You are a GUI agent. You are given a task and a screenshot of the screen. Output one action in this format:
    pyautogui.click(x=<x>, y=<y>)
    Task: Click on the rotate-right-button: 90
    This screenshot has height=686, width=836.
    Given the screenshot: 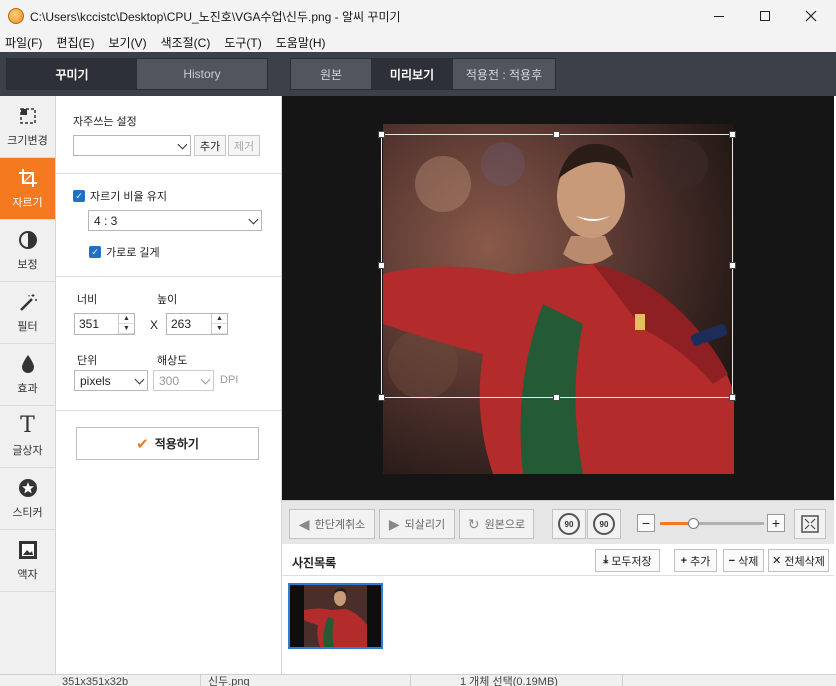 What is the action you would take?
    pyautogui.click(x=604, y=524)
    